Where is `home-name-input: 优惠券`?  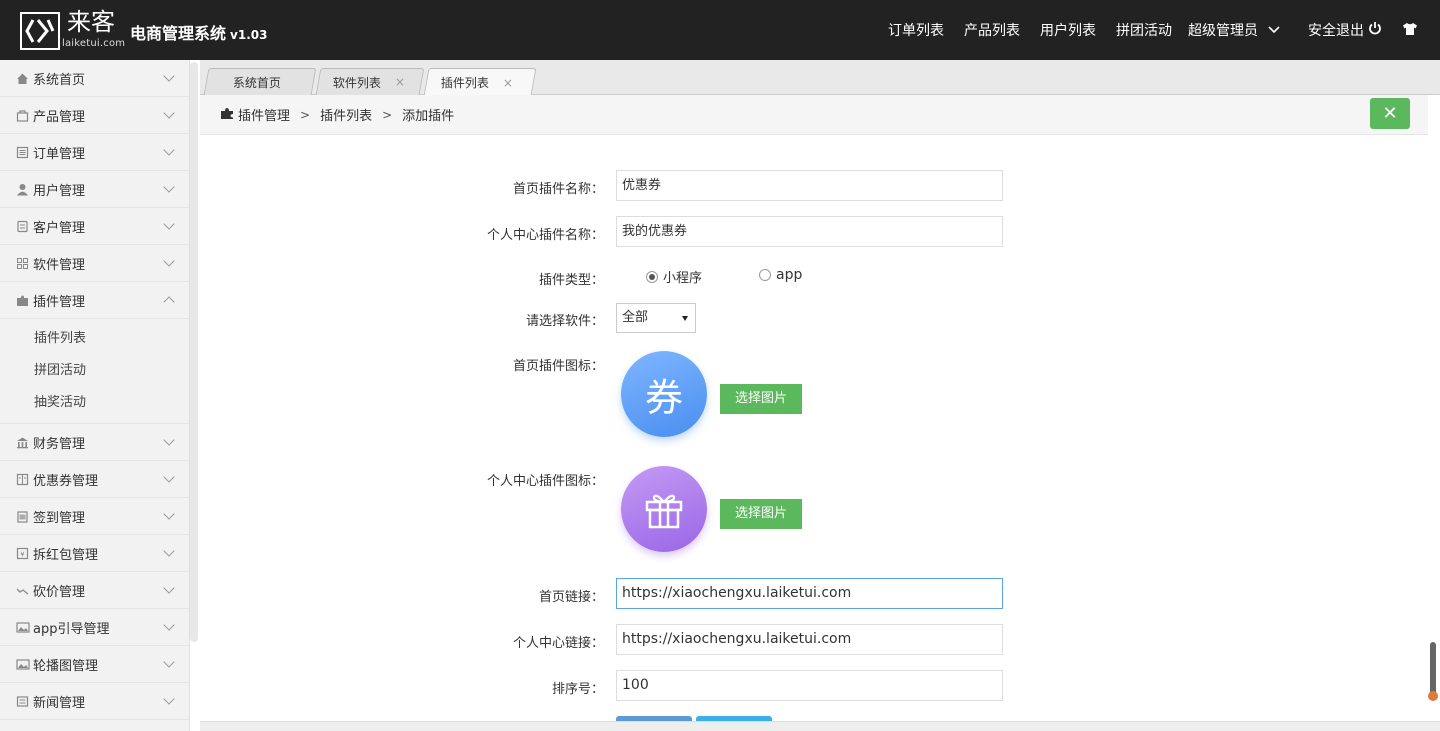
home-name-input: 优惠券 is located at coordinates (809, 185).